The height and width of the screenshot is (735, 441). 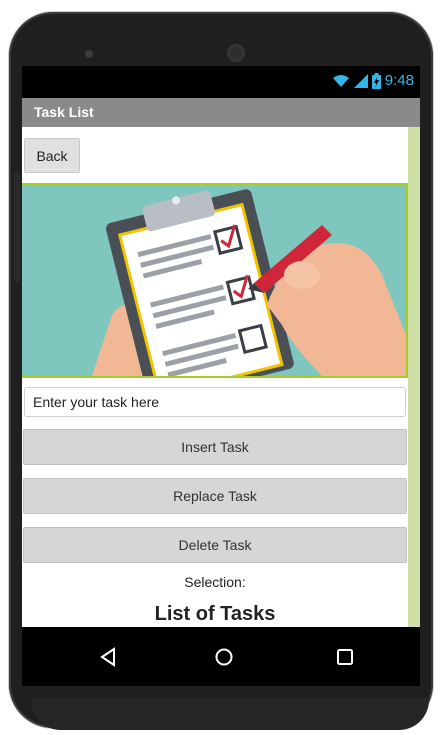 I want to click on list-heading: List of Tasks, so click(x=215, y=614).